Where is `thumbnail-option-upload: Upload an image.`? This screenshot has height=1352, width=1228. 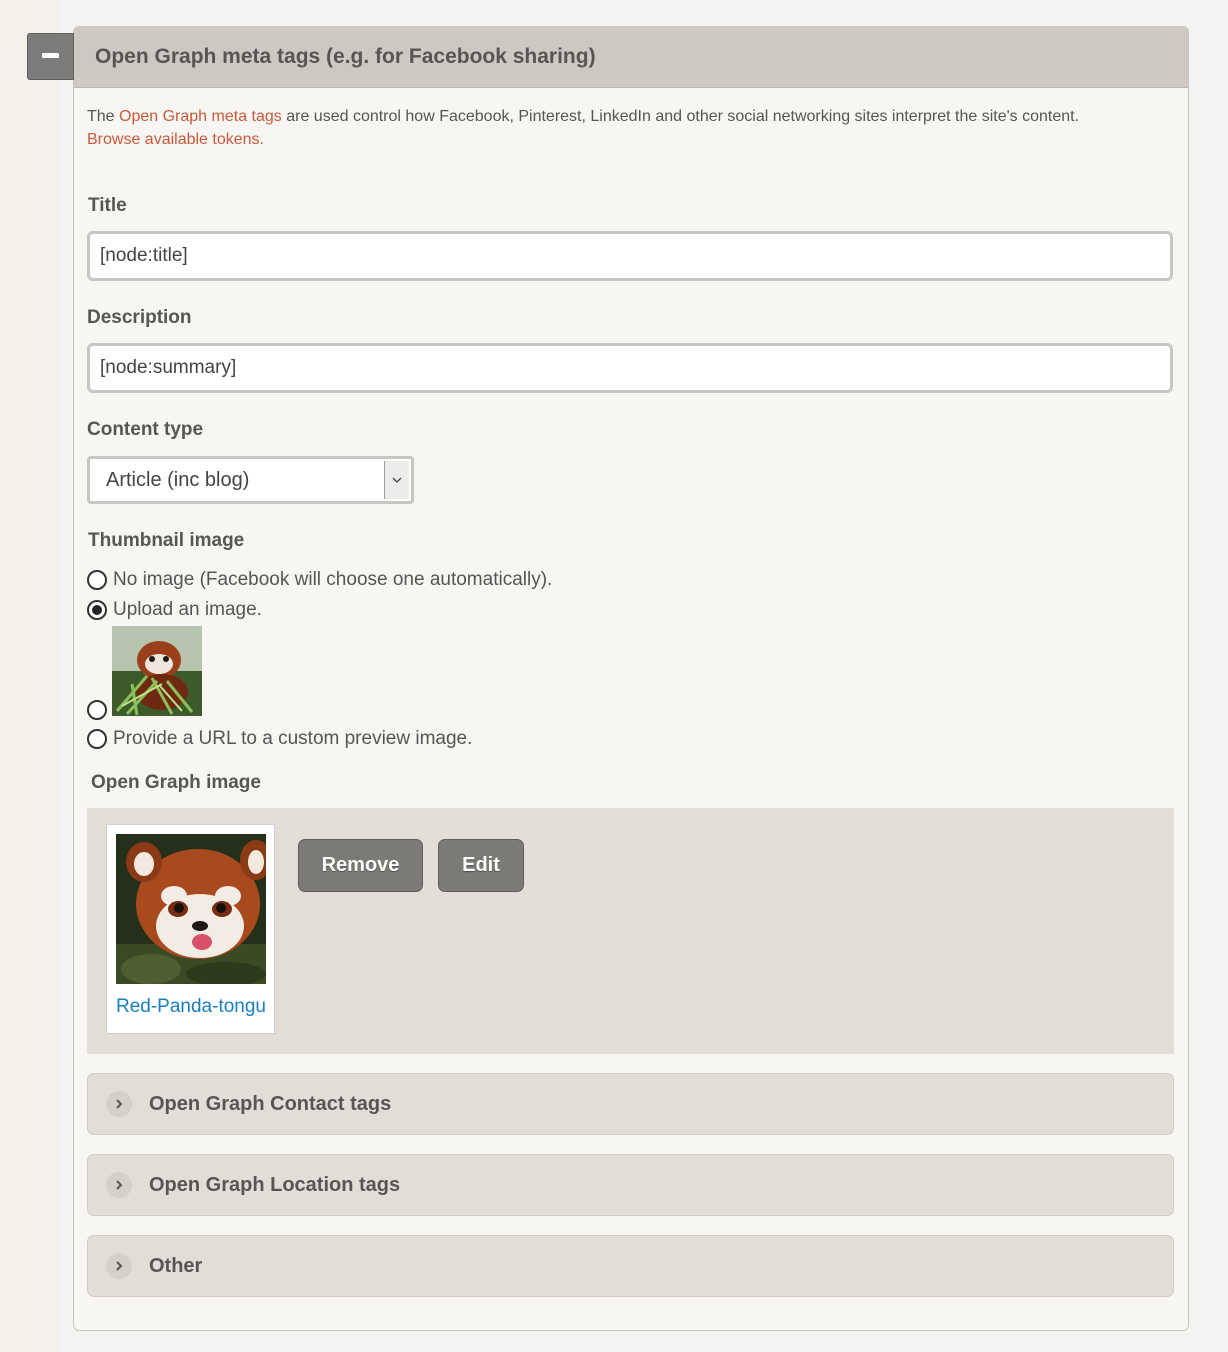
thumbnail-option-upload: Upload an image. is located at coordinates (174, 610).